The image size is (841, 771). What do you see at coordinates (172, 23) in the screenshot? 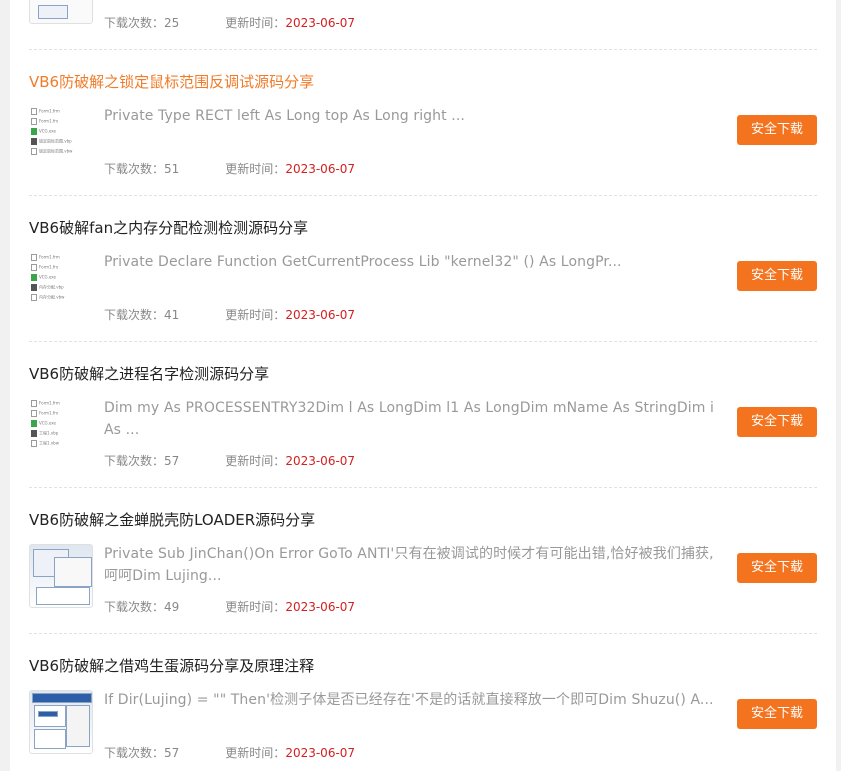
I see `downloads-count: 25` at bounding box center [172, 23].